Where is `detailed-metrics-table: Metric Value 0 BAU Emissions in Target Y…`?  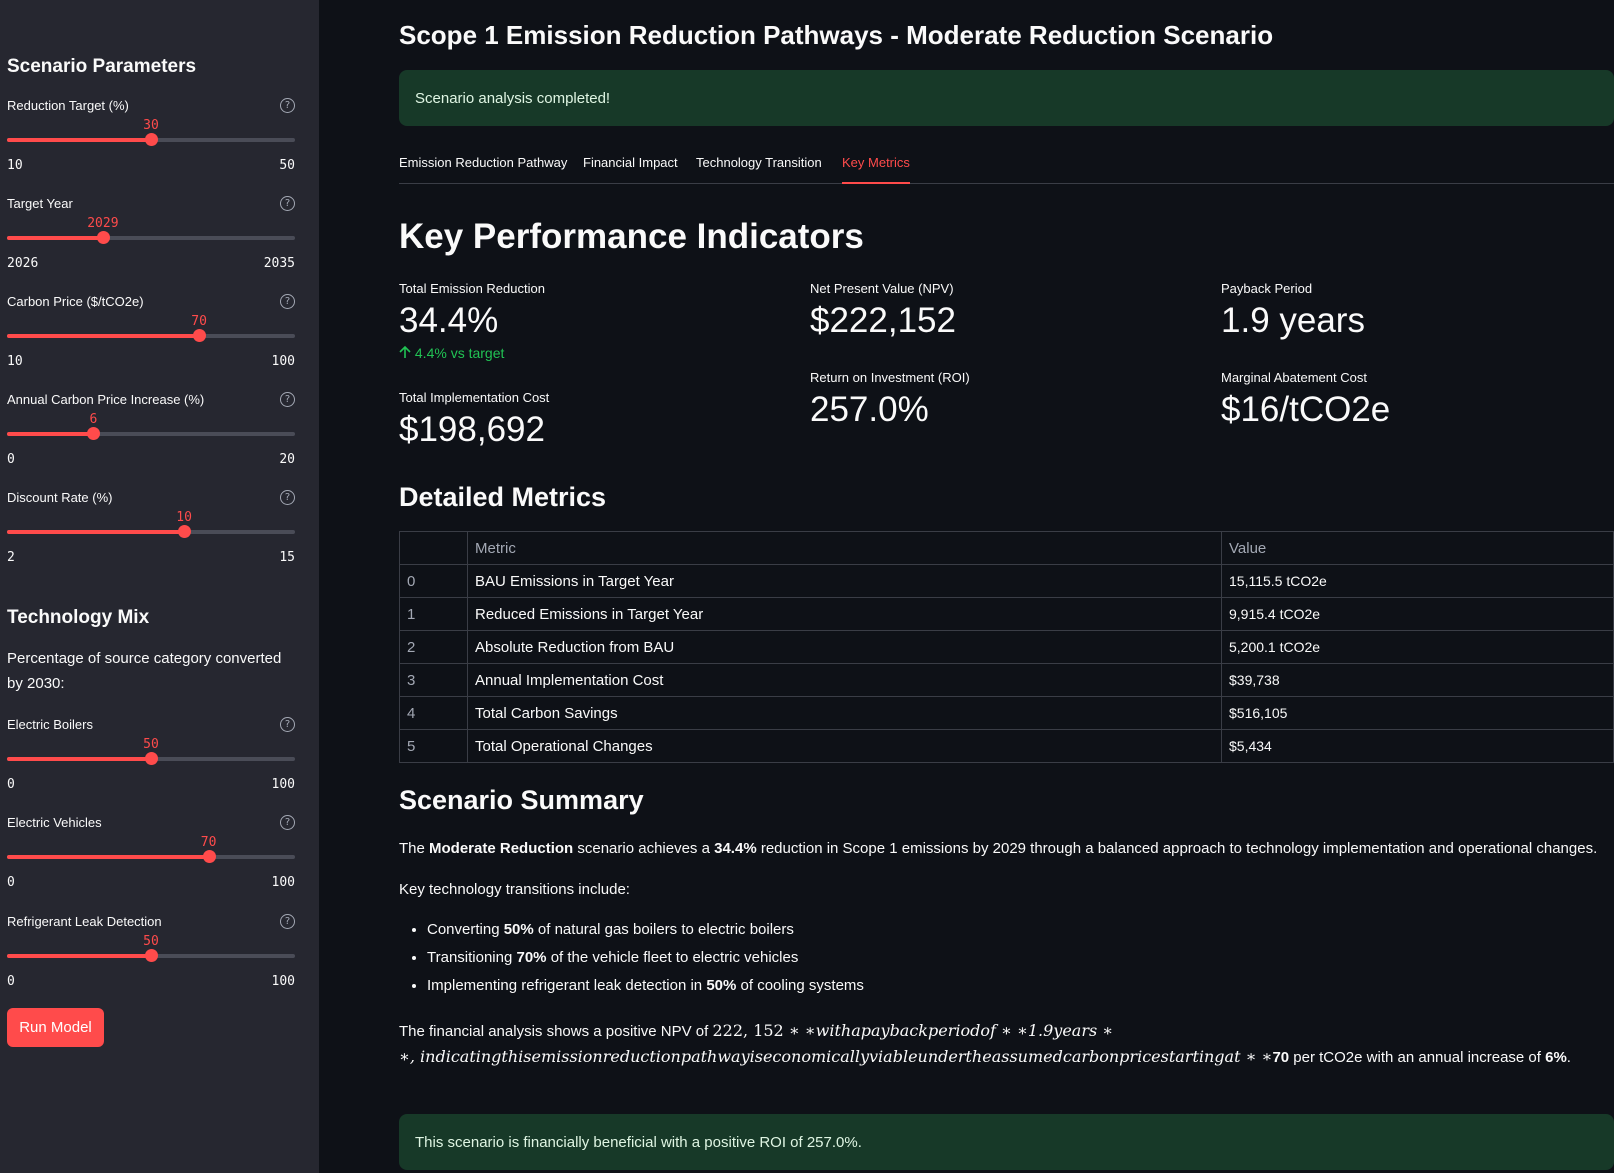 detailed-metrics-table: Metric Value 0 BAU Emissions in Target Y… is located at coordinates (1006, 647).